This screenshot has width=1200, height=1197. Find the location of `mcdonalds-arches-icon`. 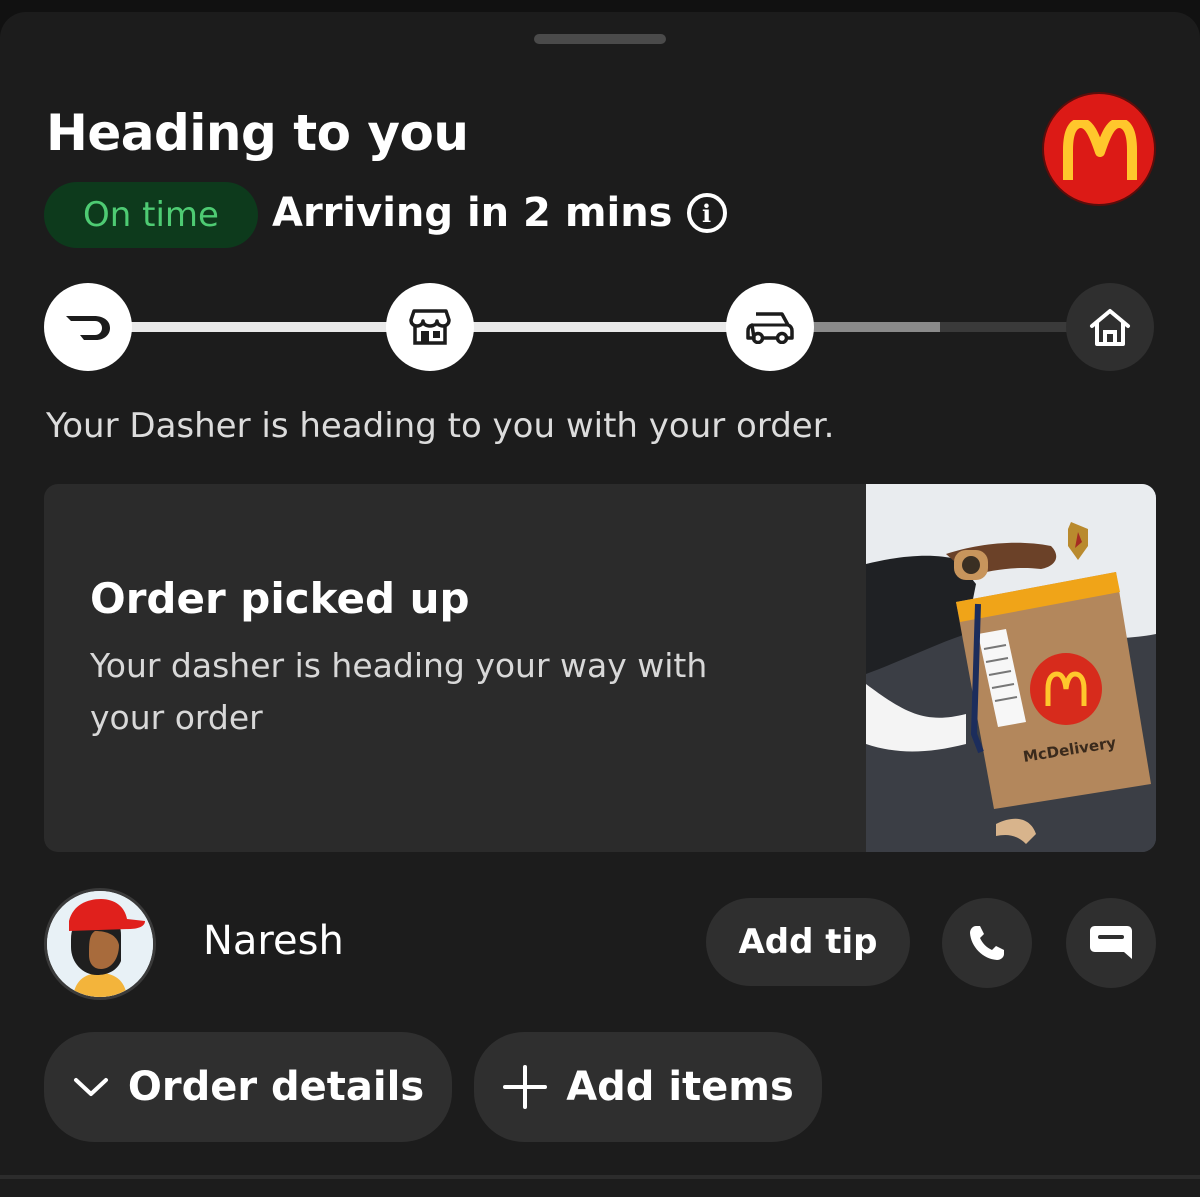

mcdonalds-arches-icon is located at coordinates (1100, 150).